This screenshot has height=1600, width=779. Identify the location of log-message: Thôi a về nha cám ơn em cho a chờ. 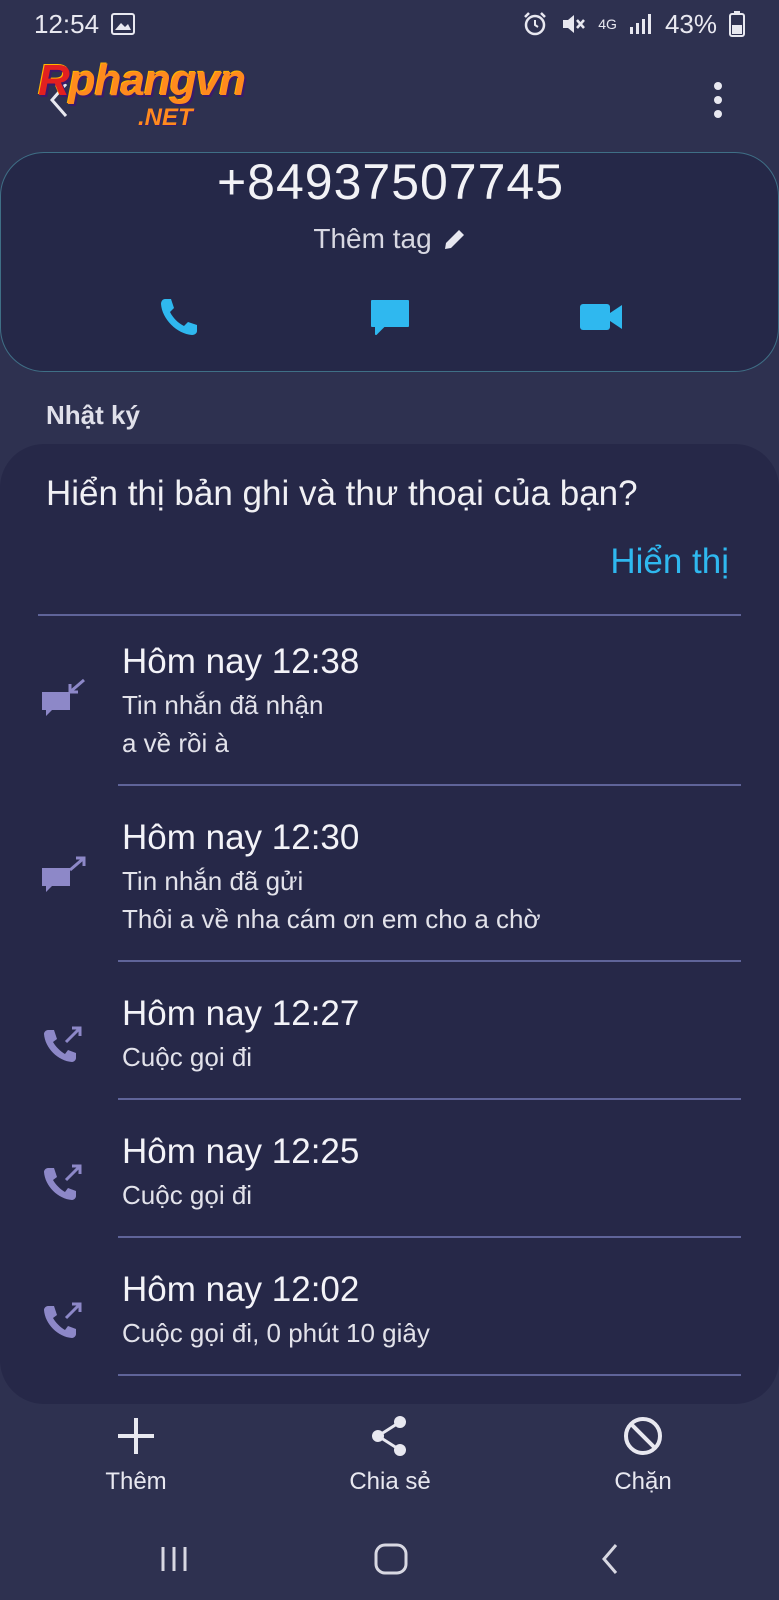
(331, 919).